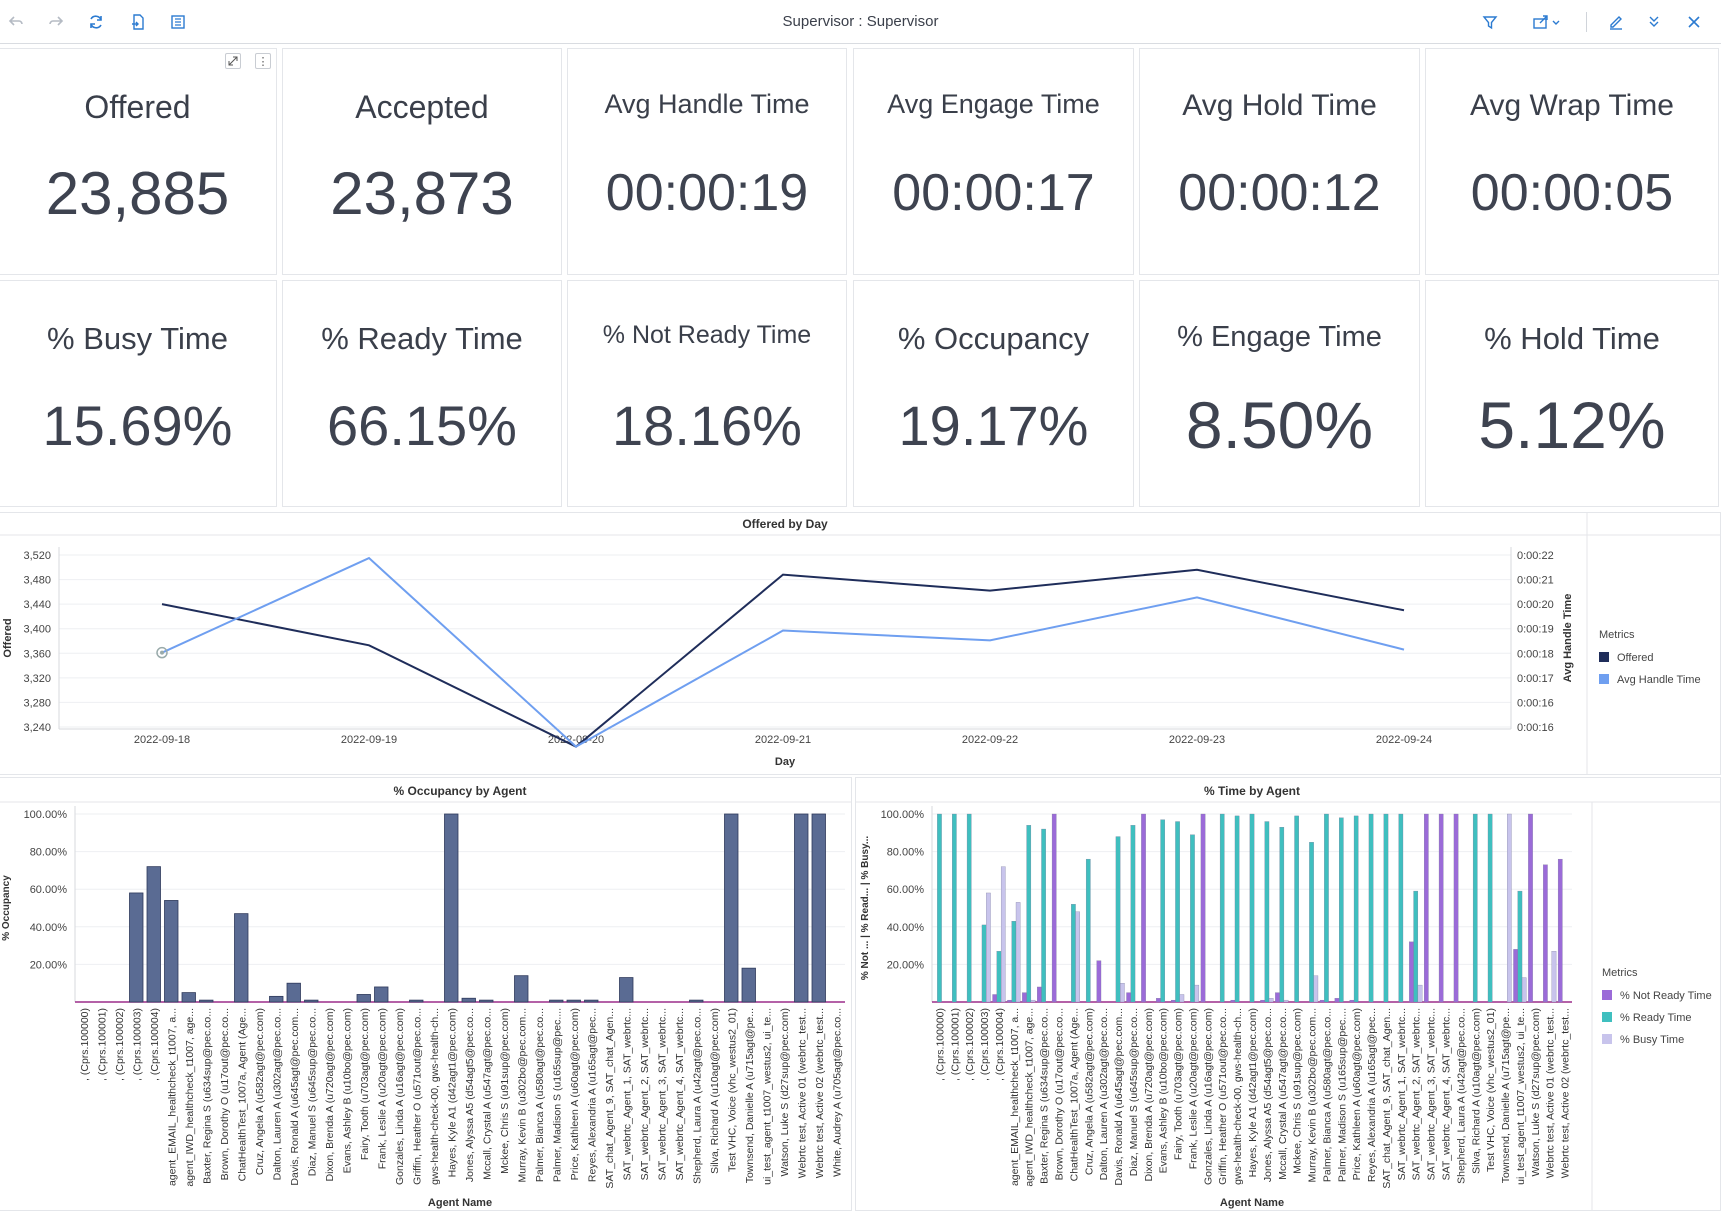 The image size is (1721, 1215). Describe the element at coordinates (993, 425) in the screenshot. I see `kpi-value: 19.17%` at that location.